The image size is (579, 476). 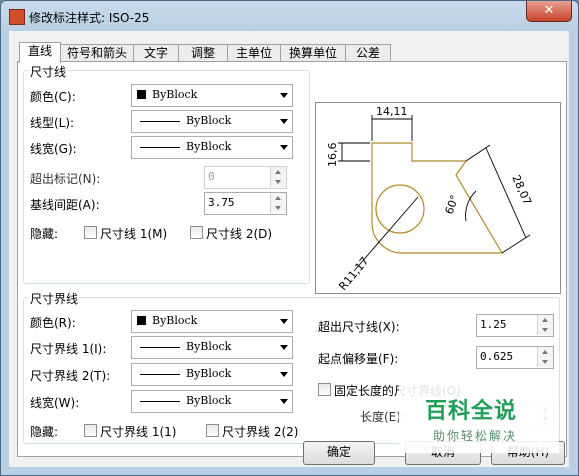 I want to click on tab-lines: 直线, so click(x=40, y=52).